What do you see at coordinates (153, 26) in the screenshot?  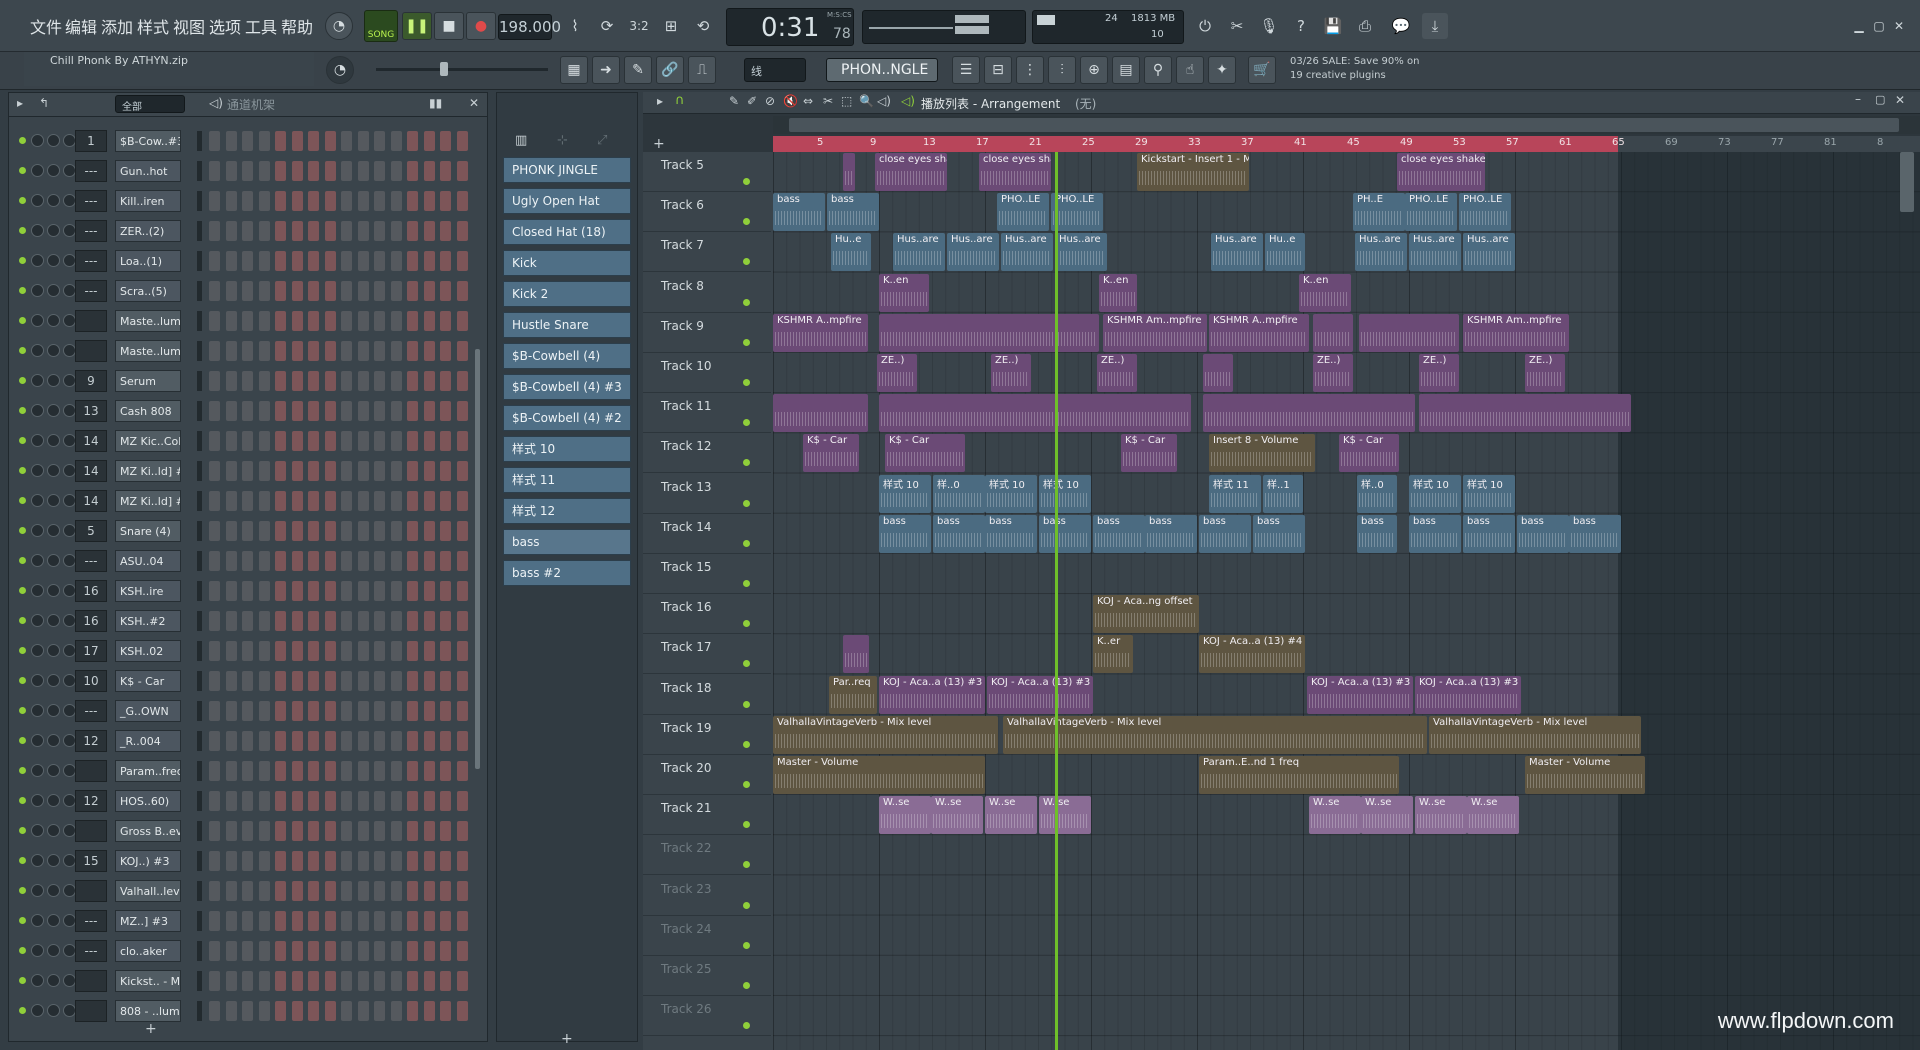 I see `menu-patterns: 样式` at bounding box center [153, 26].